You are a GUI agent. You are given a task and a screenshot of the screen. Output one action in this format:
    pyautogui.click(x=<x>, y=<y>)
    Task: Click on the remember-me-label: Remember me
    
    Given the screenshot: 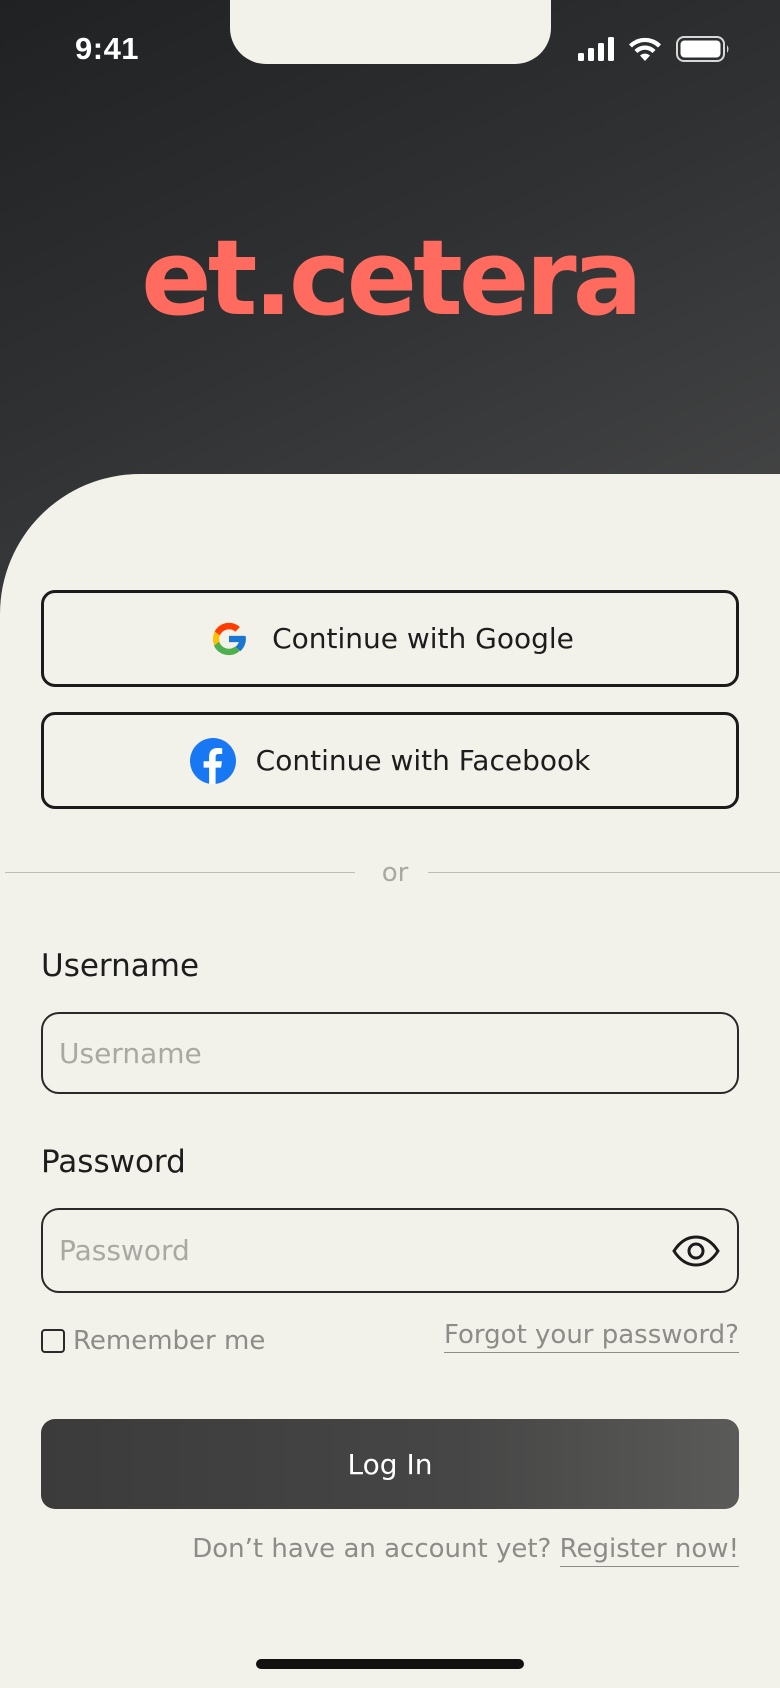 What is the action you would take?
    pyautogui.click(x=169, y=1341)
    